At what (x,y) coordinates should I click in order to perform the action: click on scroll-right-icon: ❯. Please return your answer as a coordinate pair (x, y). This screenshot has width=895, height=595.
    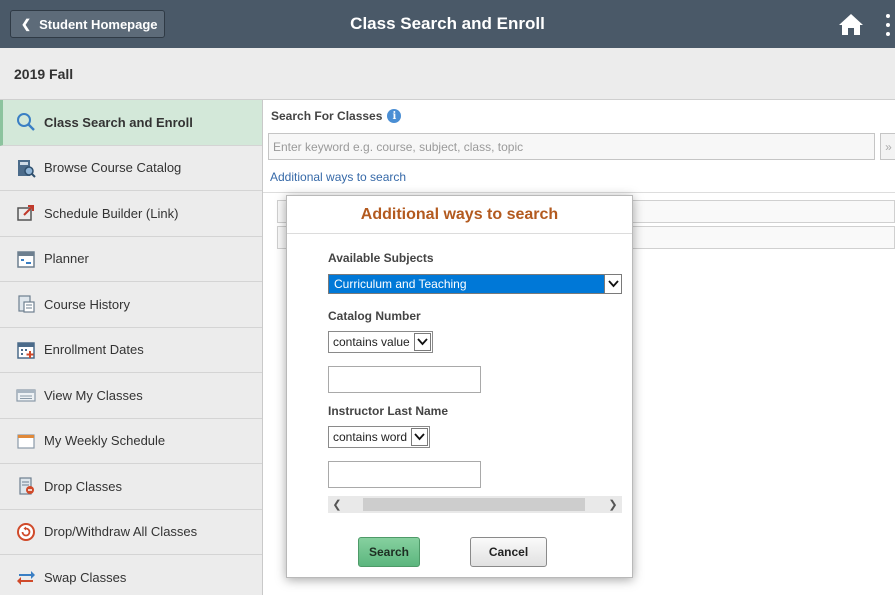
    Looking at the image, I should click on (613, 504).